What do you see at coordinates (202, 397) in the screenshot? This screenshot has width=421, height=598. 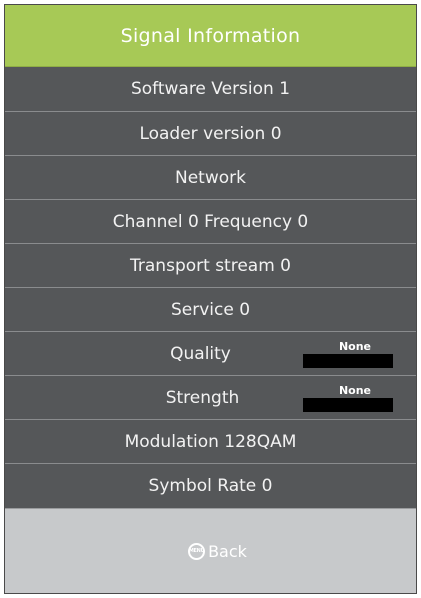 I see `strength-label: Strength` at bounding box center [202, 397].